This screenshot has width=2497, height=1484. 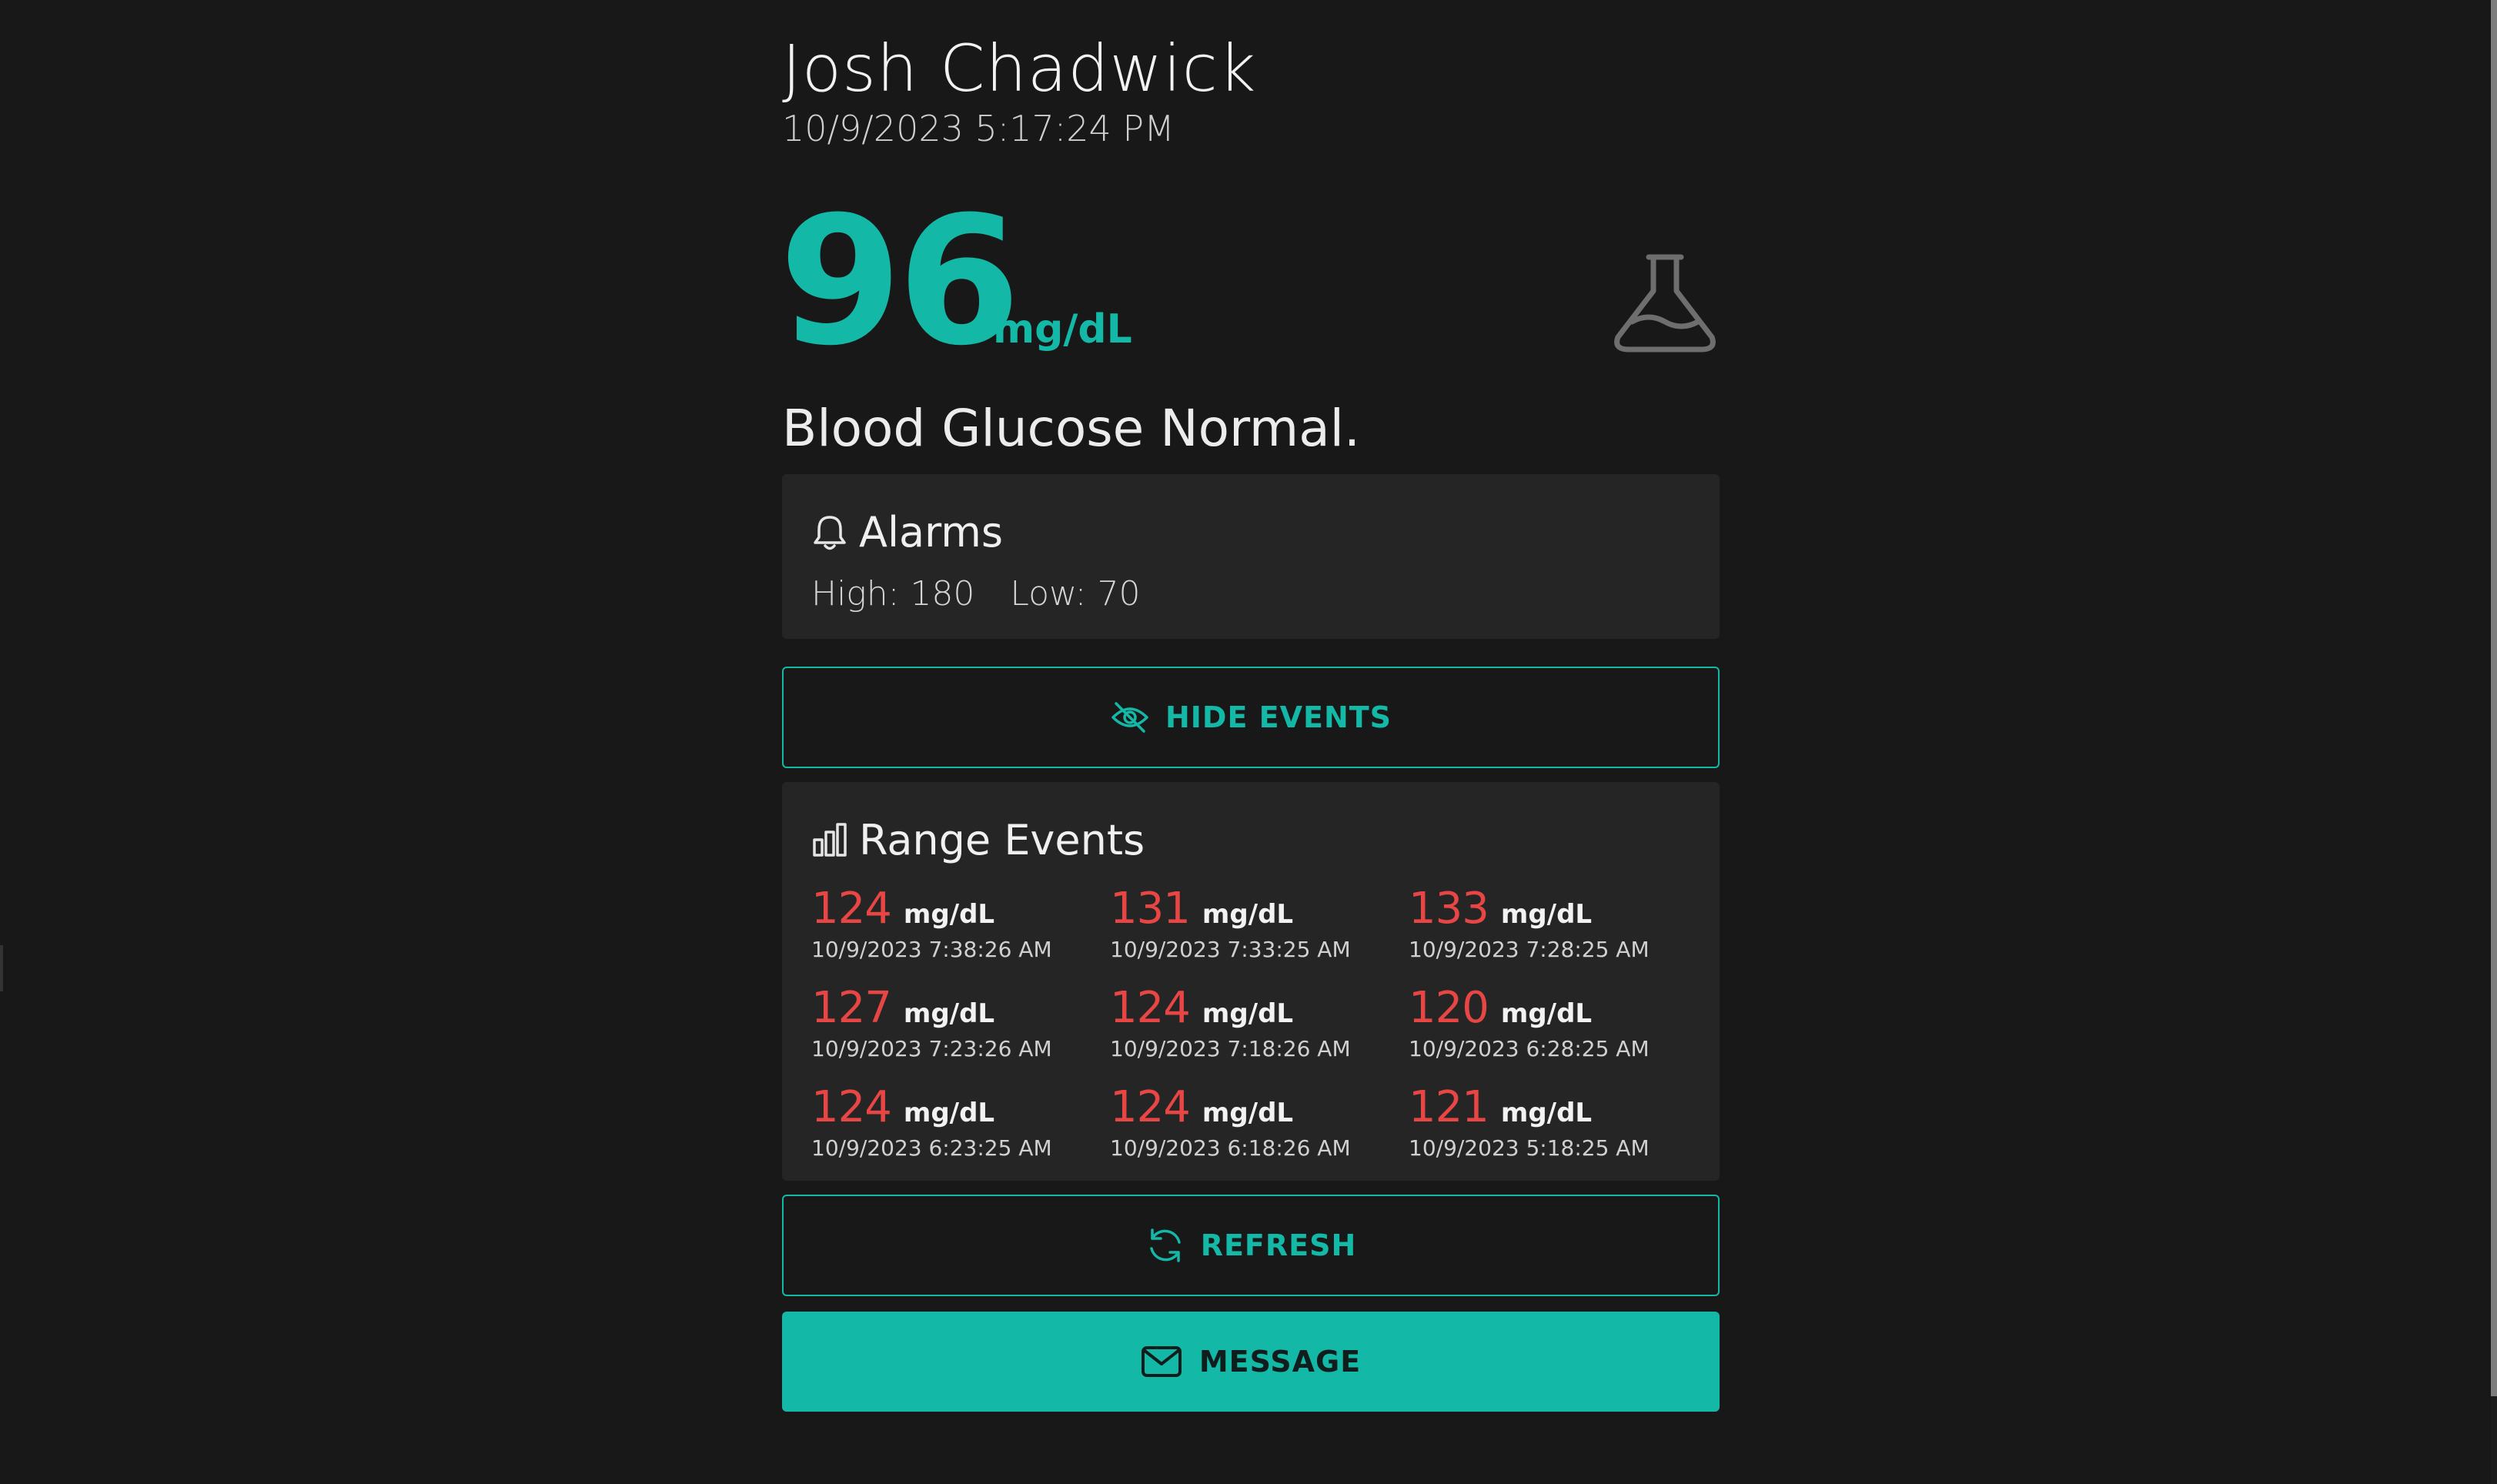 I want to click on reading-timestamp: 10/9/2023 5:17:24 PM, so click(x=978, y=128).